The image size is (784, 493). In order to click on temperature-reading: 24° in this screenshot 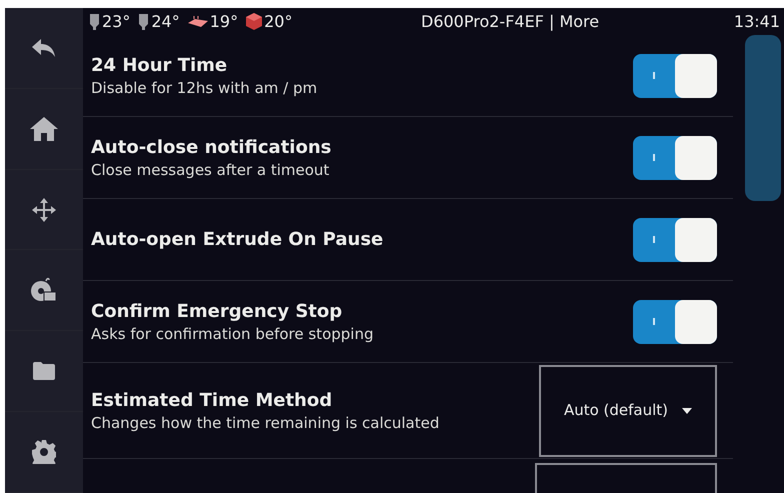, I will do `click(165, 21)`.